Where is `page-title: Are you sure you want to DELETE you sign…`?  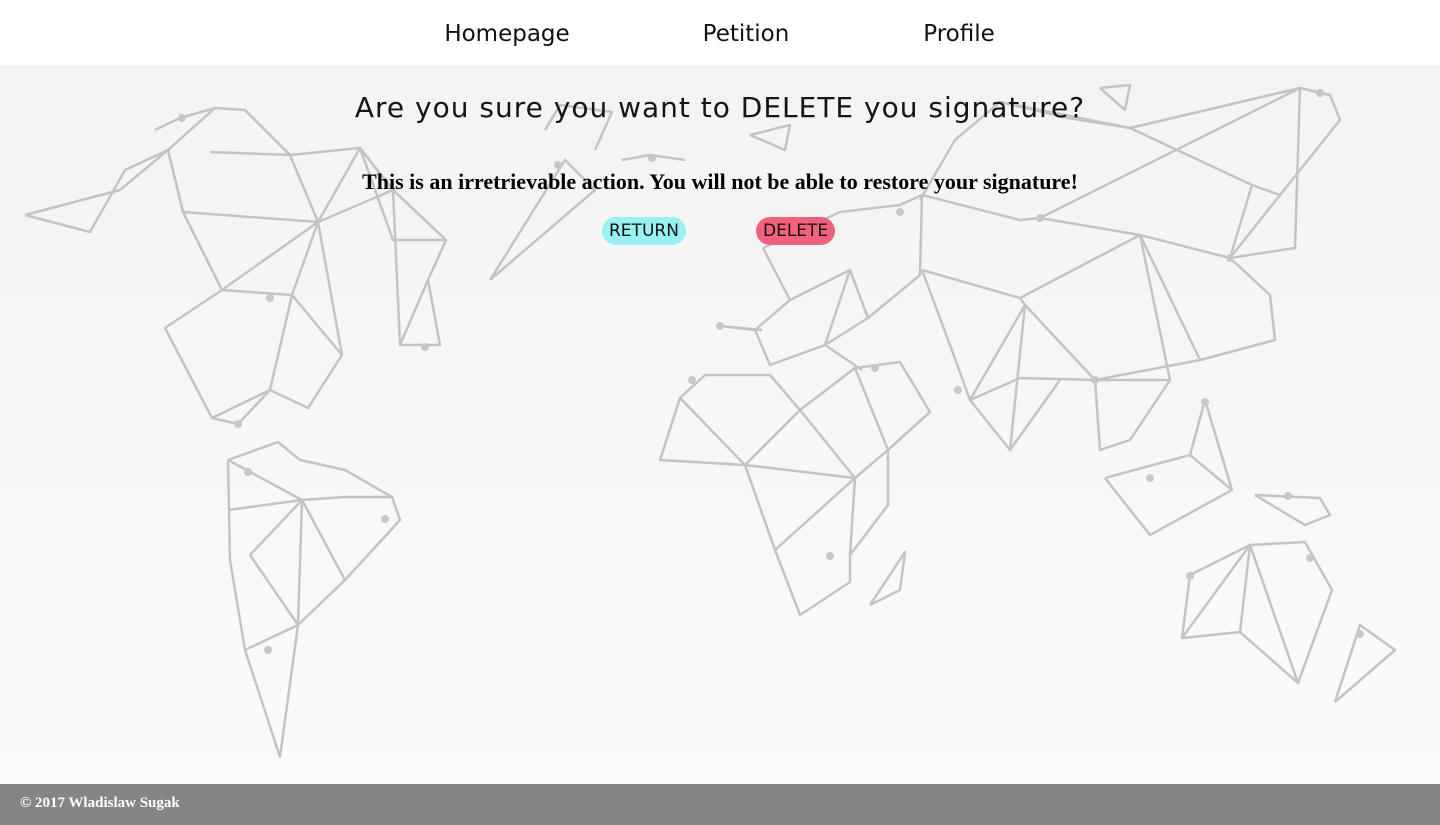 page-title: Are you sure you want to DELETE you sign… is located at coordinates (720, 107).